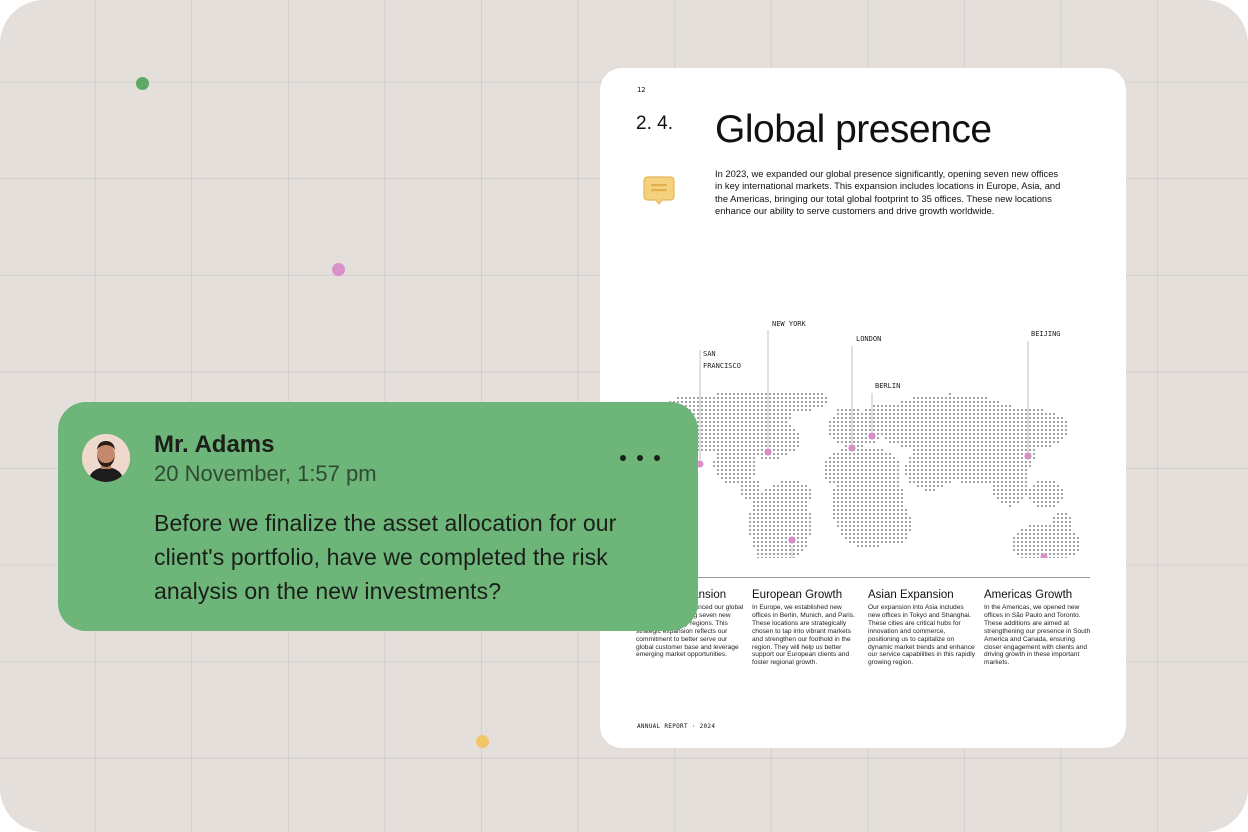 This screenshot has height=832, width=1248. Describe the element at coordinates (659, 191) in the screenshot. I see `comment-icon` at that location.